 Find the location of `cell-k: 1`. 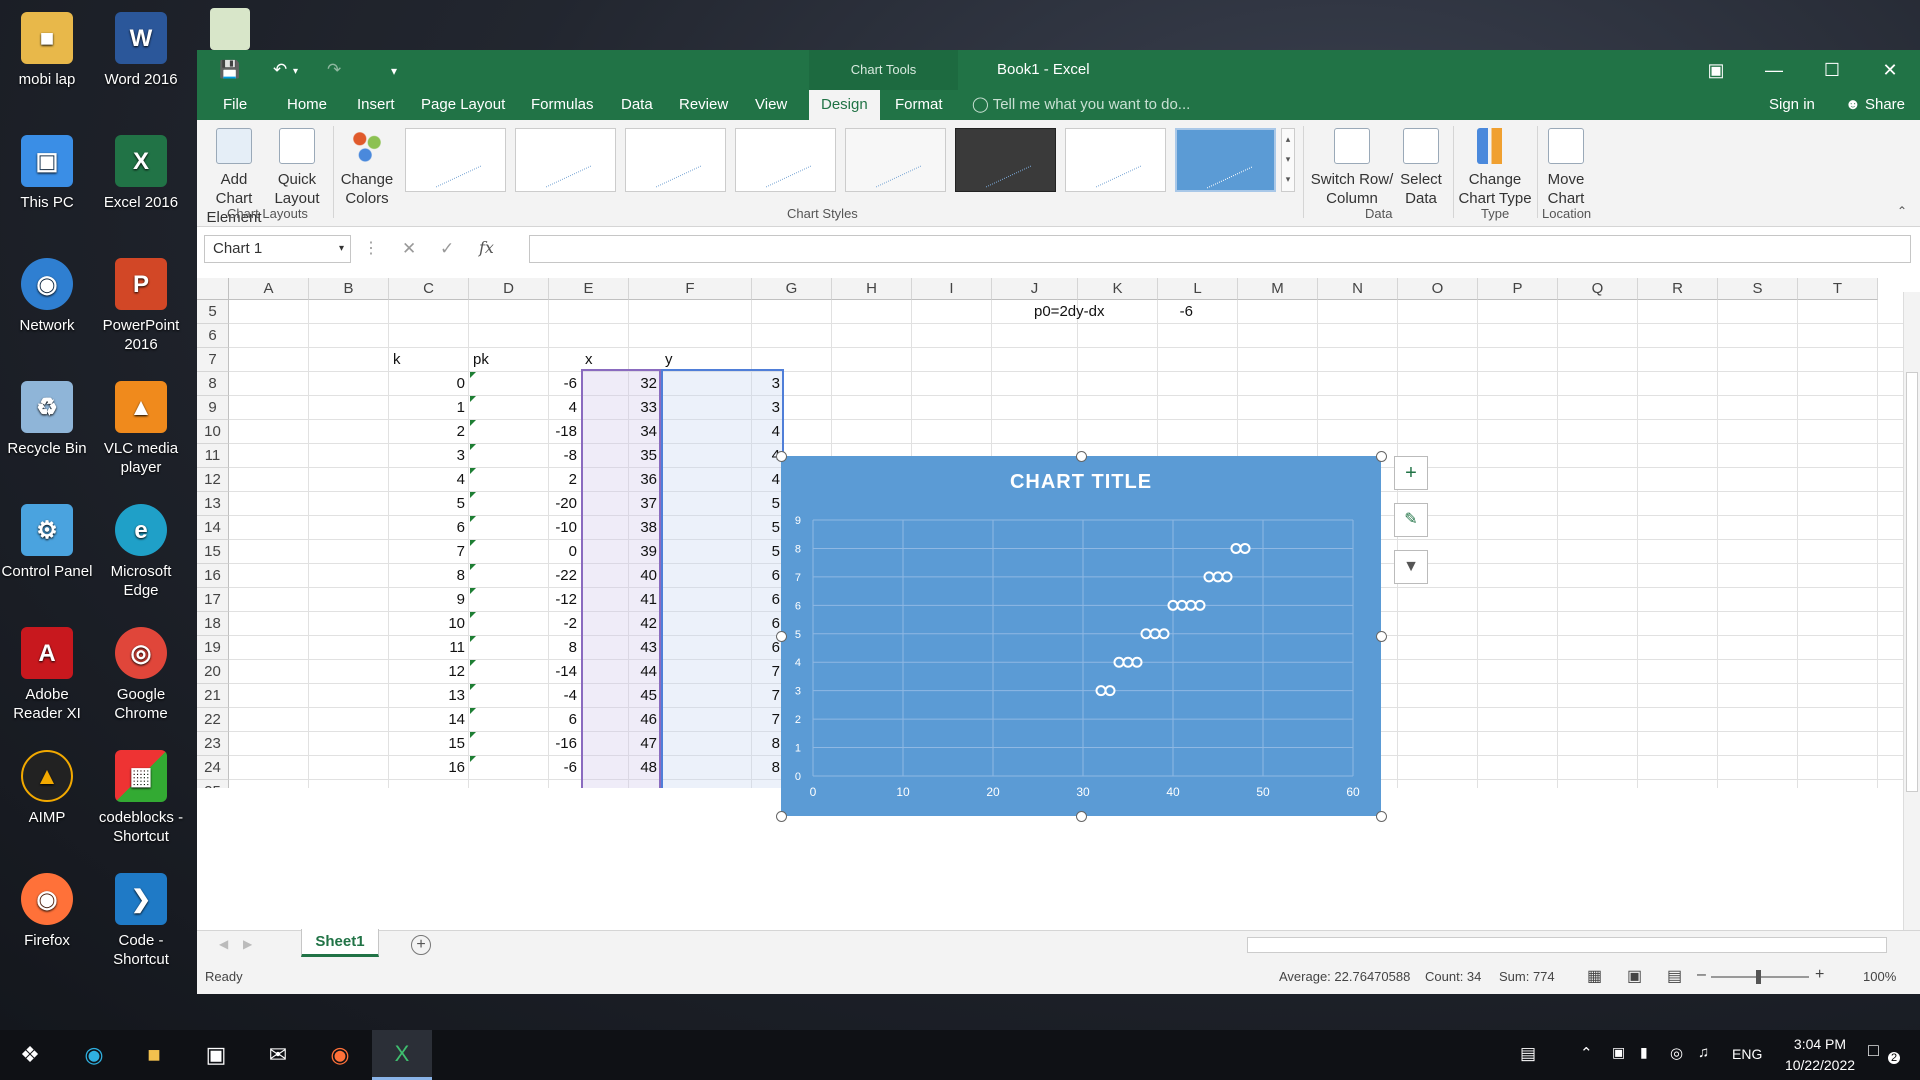

cell-k: 1 is located at coordinates (429, 408).